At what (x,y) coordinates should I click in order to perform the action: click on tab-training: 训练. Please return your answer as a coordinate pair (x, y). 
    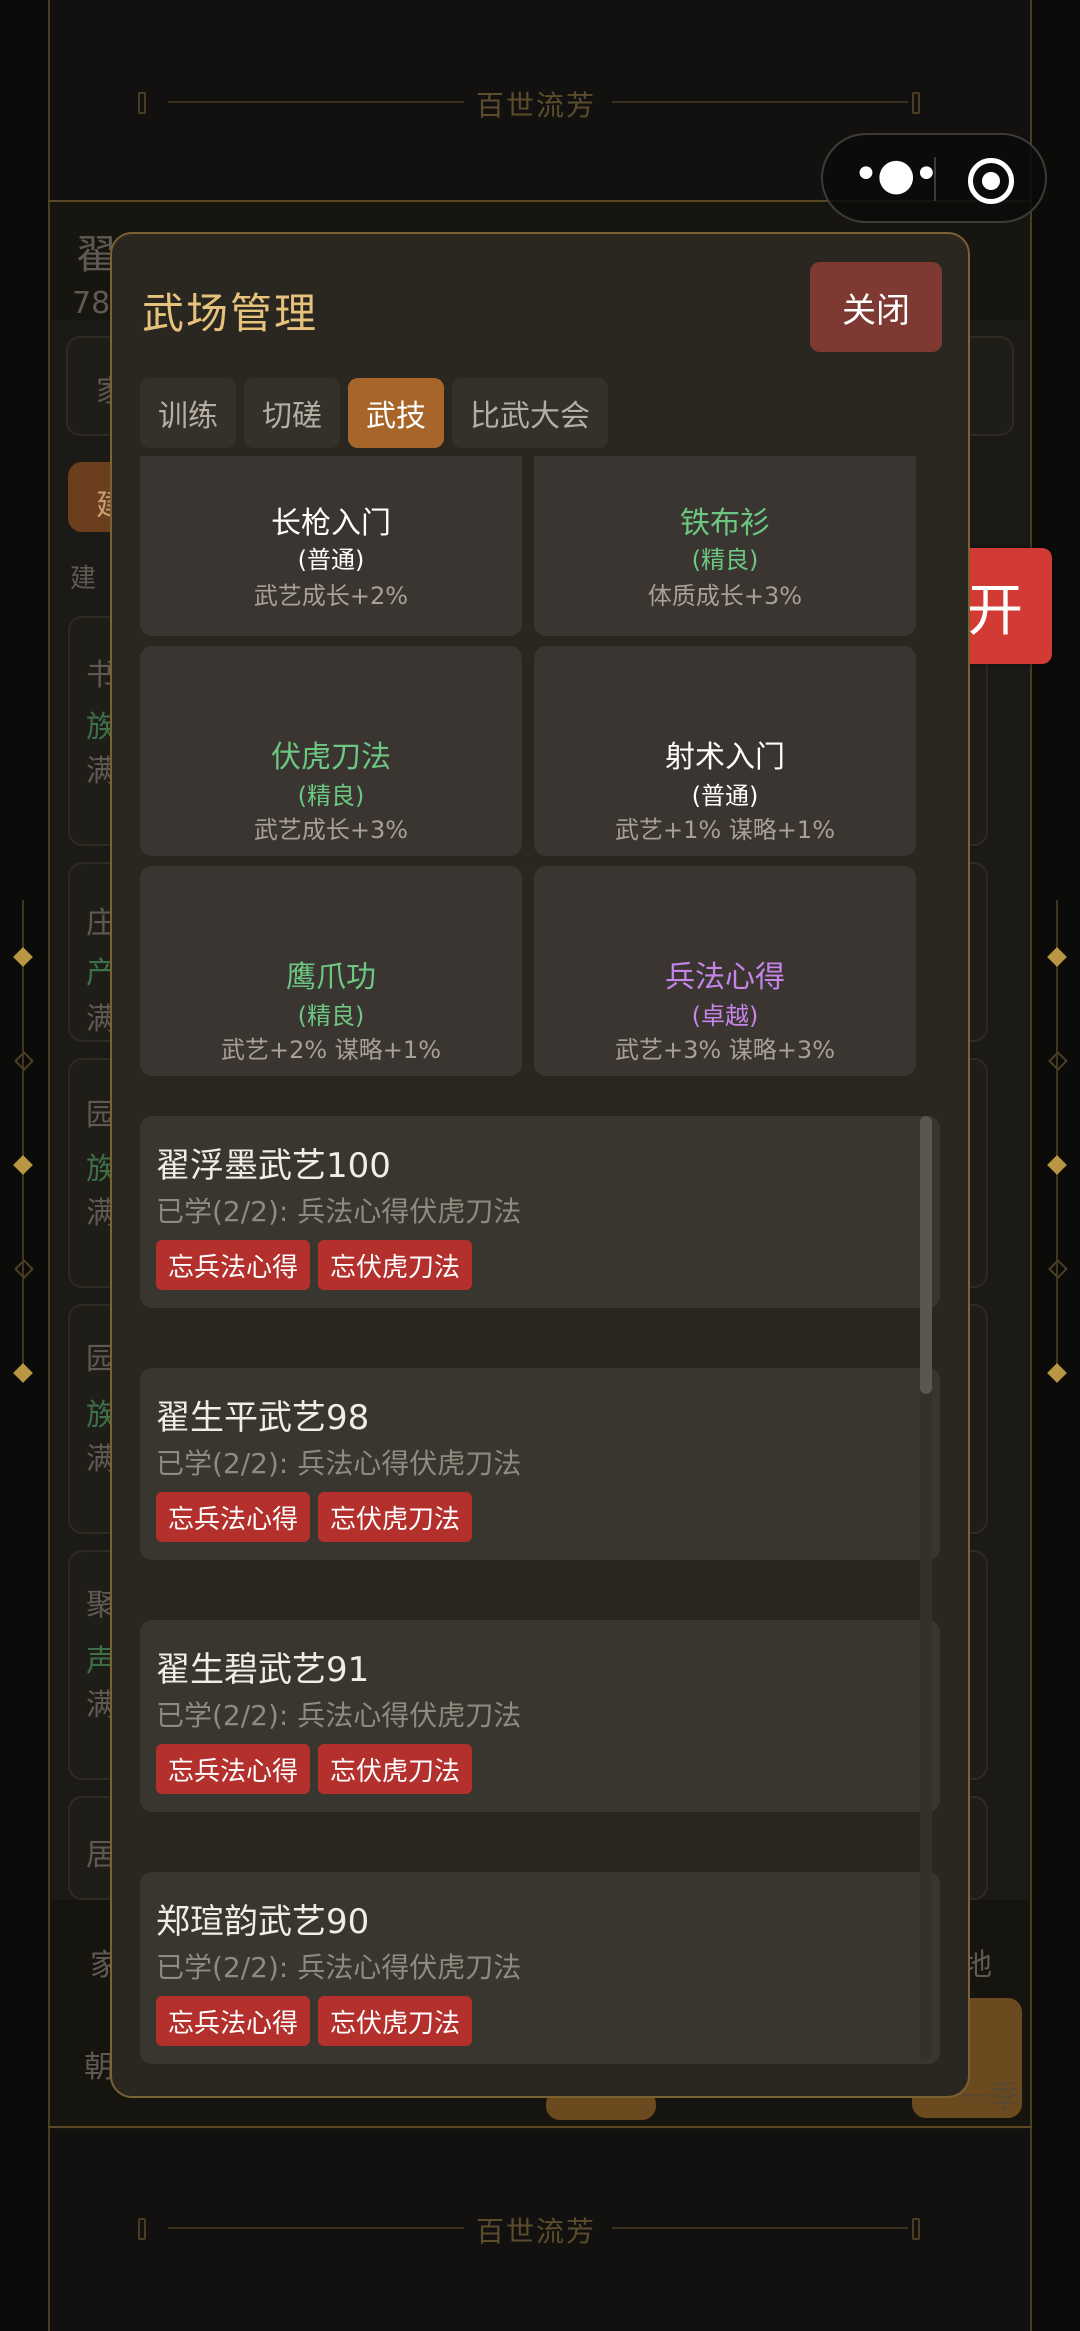
    Looking at the image, I should click on (188, 413).